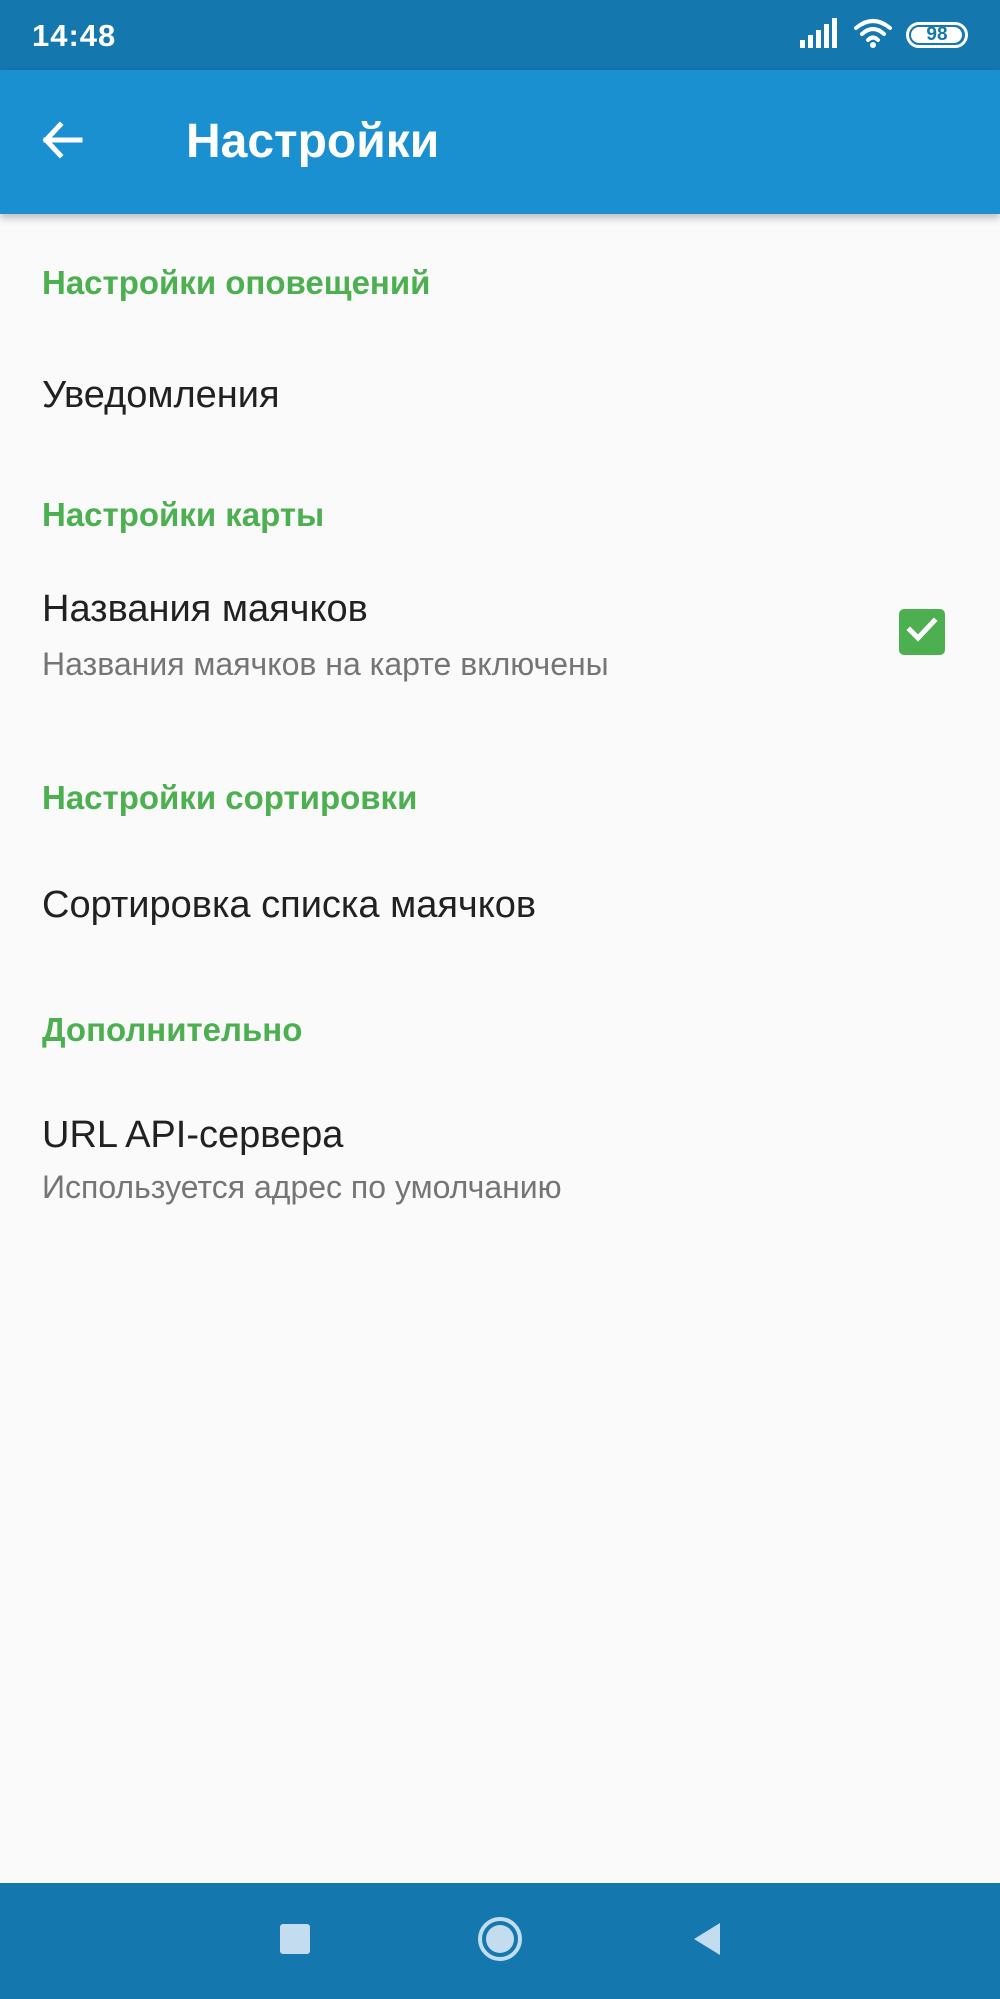 The width and height of the screenshot is (1000, 1999). Describe the element at coordinates (205, 609) in the screenshot. I see `pref-title: Названия маячков` at that location.